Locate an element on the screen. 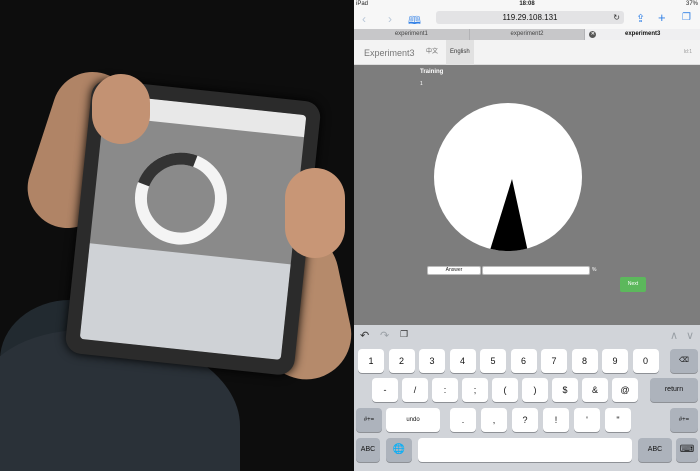  keyboard-row-bottom: ABC 🌐 ABC ⌨ is located at coordinates (527, 450).